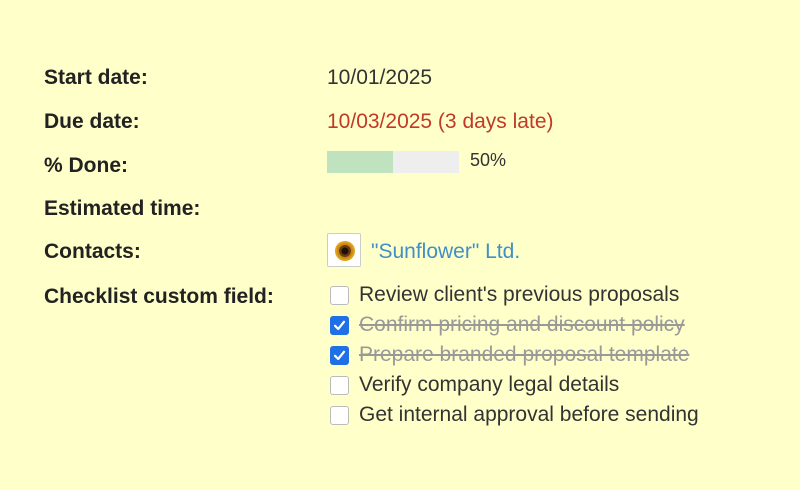  What do you see at coordinates (92, 251) in the screenshot?
I see `contacts-label: Contacts:` at bounding box center [92, 251].